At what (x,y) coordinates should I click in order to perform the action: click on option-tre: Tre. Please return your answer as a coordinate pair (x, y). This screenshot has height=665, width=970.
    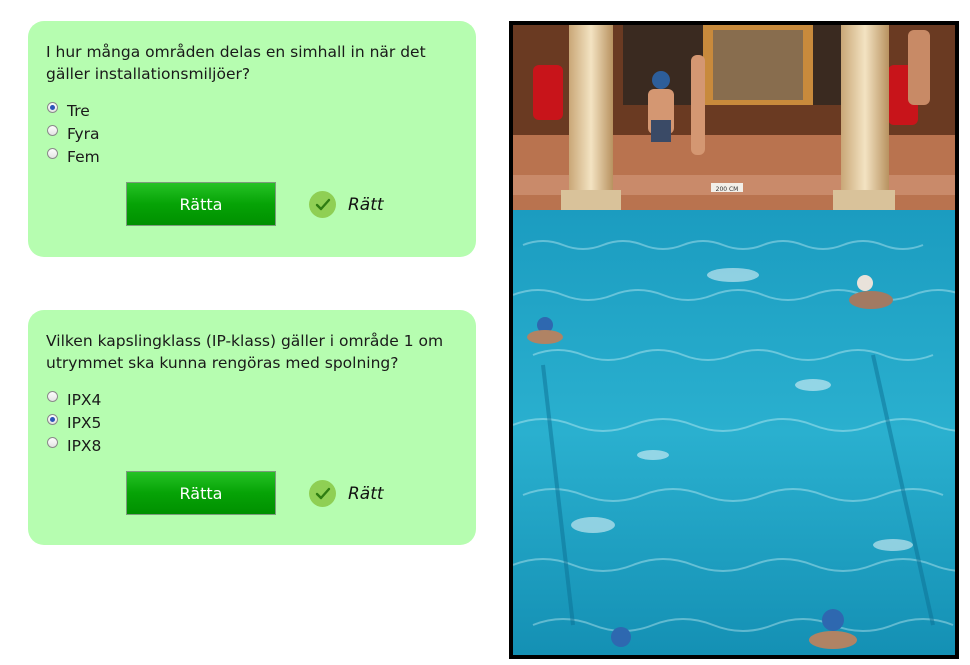
    Looking at the image, I should click on (252, 110).